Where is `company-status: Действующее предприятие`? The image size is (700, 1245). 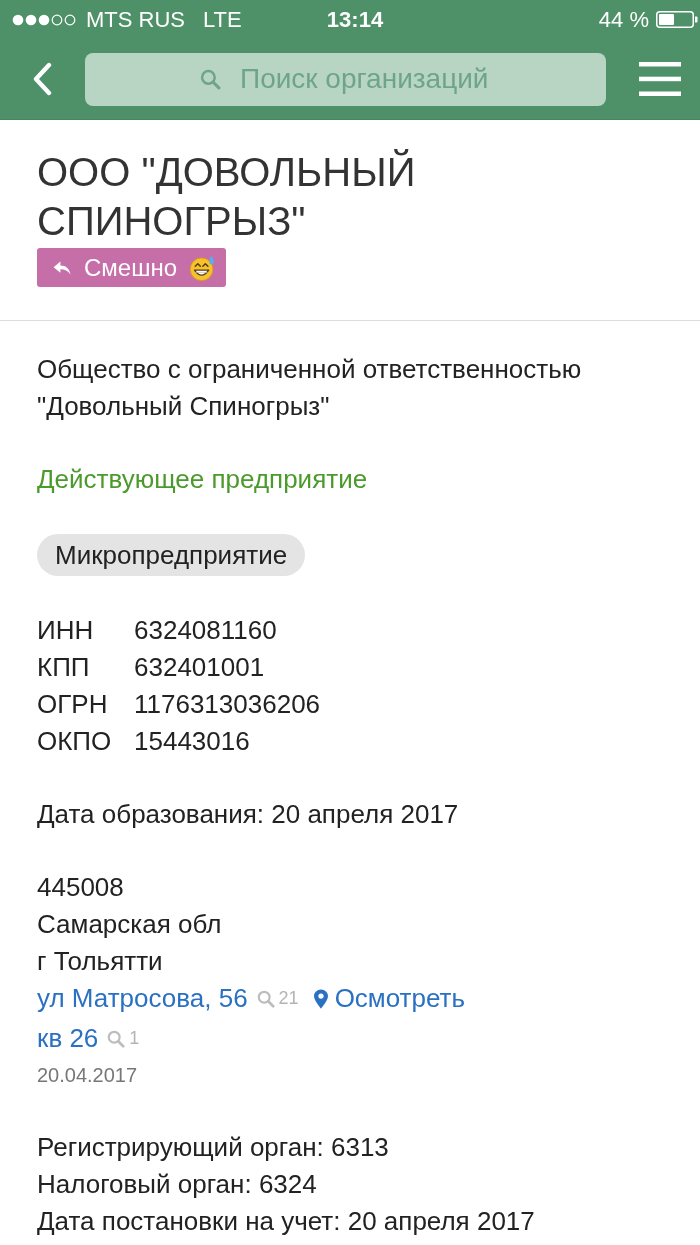
company-status: Действующее предприятие is located at coordinates (202, 479).